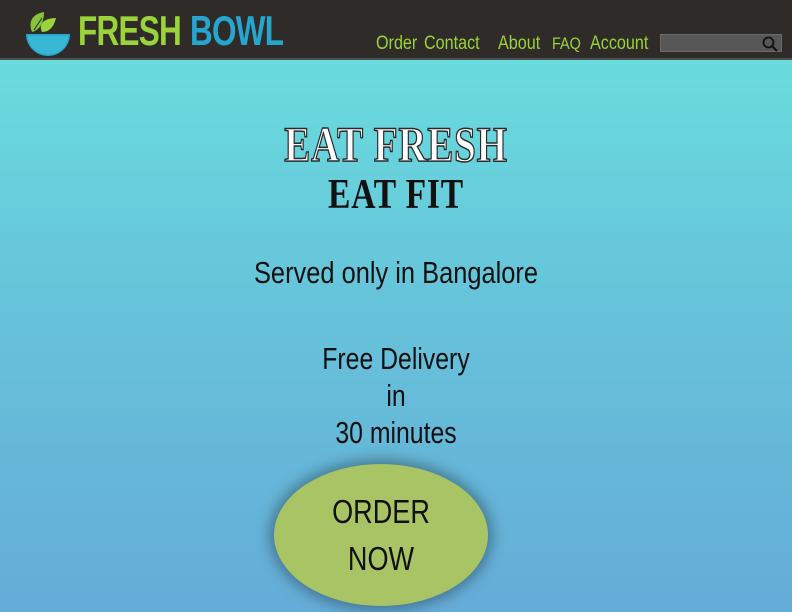  I want to click on search-box, so click(721, 43).